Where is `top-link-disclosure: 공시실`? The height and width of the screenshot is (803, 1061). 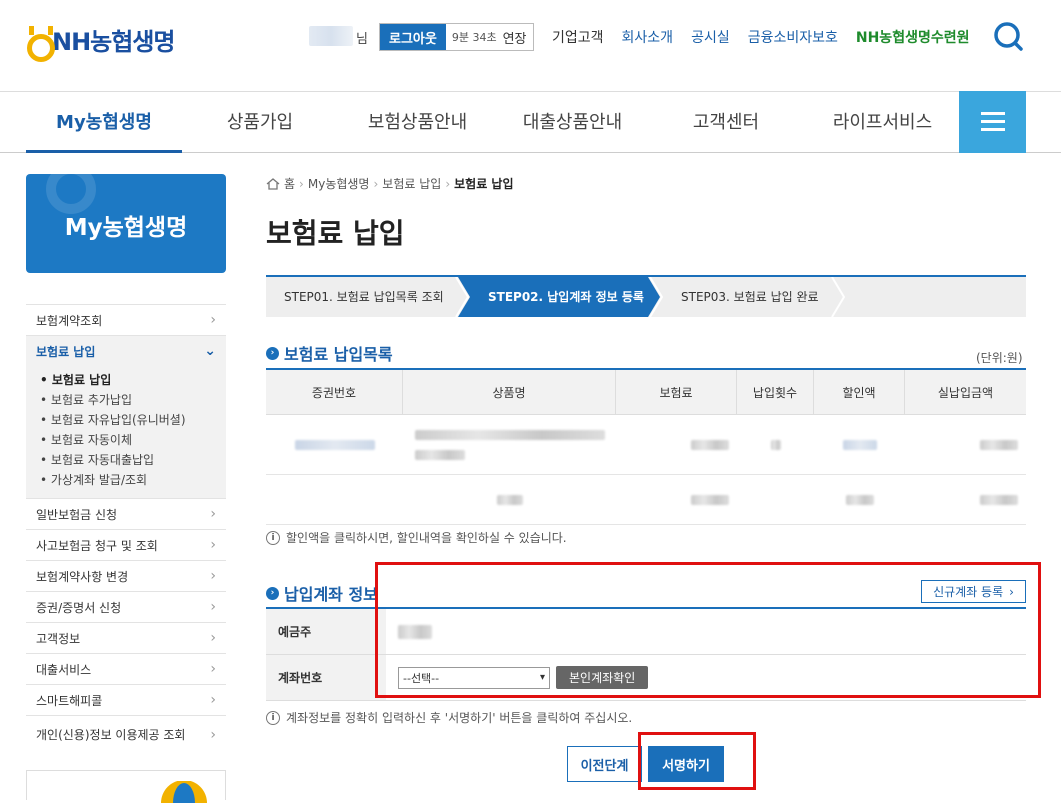 top-link-disclosure: 공시실 is located at coordinates (710, 37).